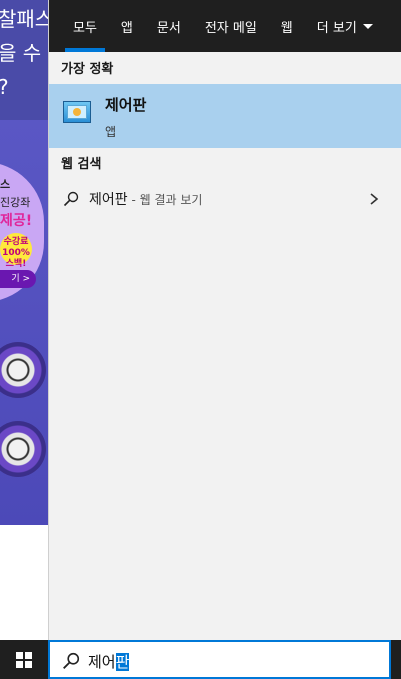  I want to click on promo-badge: 수강료 100% 스백!, so click(16, 251).